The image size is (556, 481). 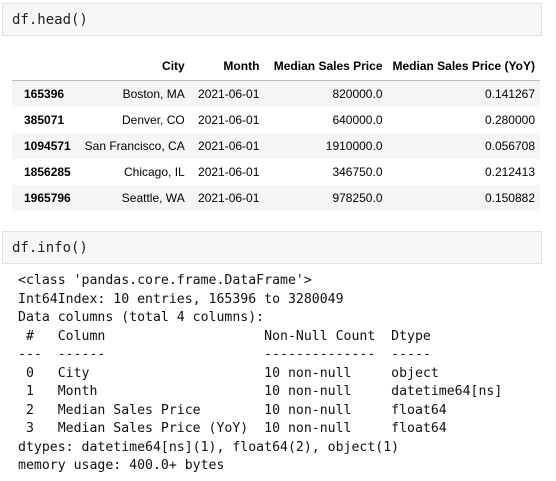 I want to click on row-index: 385071, so click(x=44, y=120).